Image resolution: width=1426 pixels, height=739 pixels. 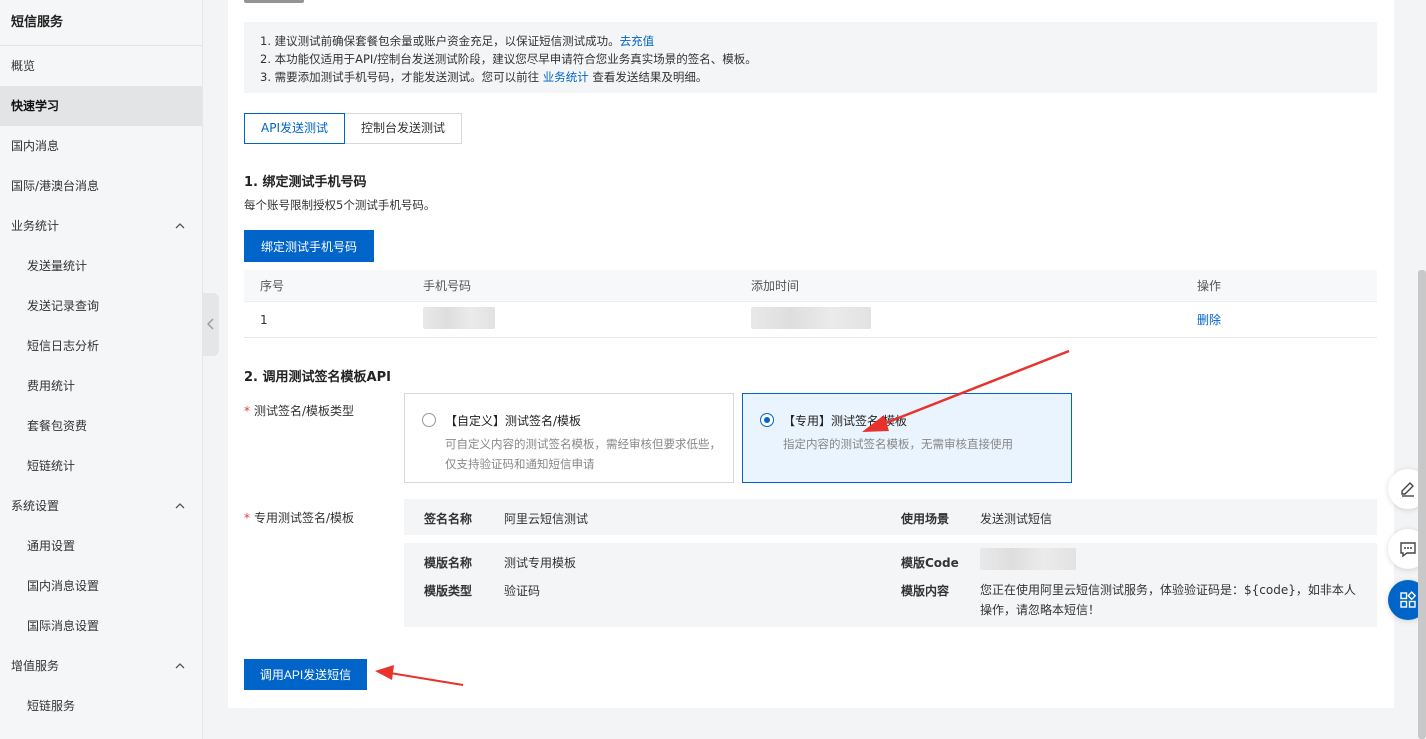 I want to click on nav-shortlink-stats: 短链统计, so click(x=101, y=466).